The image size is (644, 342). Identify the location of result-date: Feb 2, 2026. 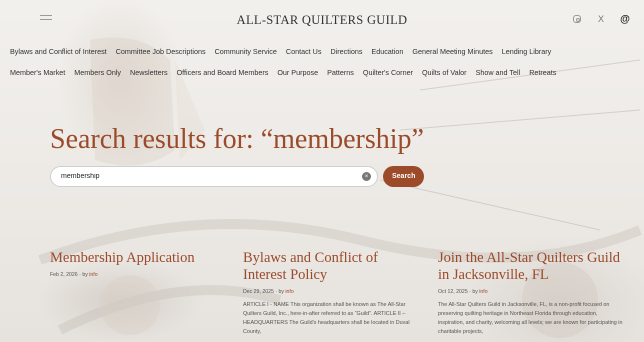
(64, 275).